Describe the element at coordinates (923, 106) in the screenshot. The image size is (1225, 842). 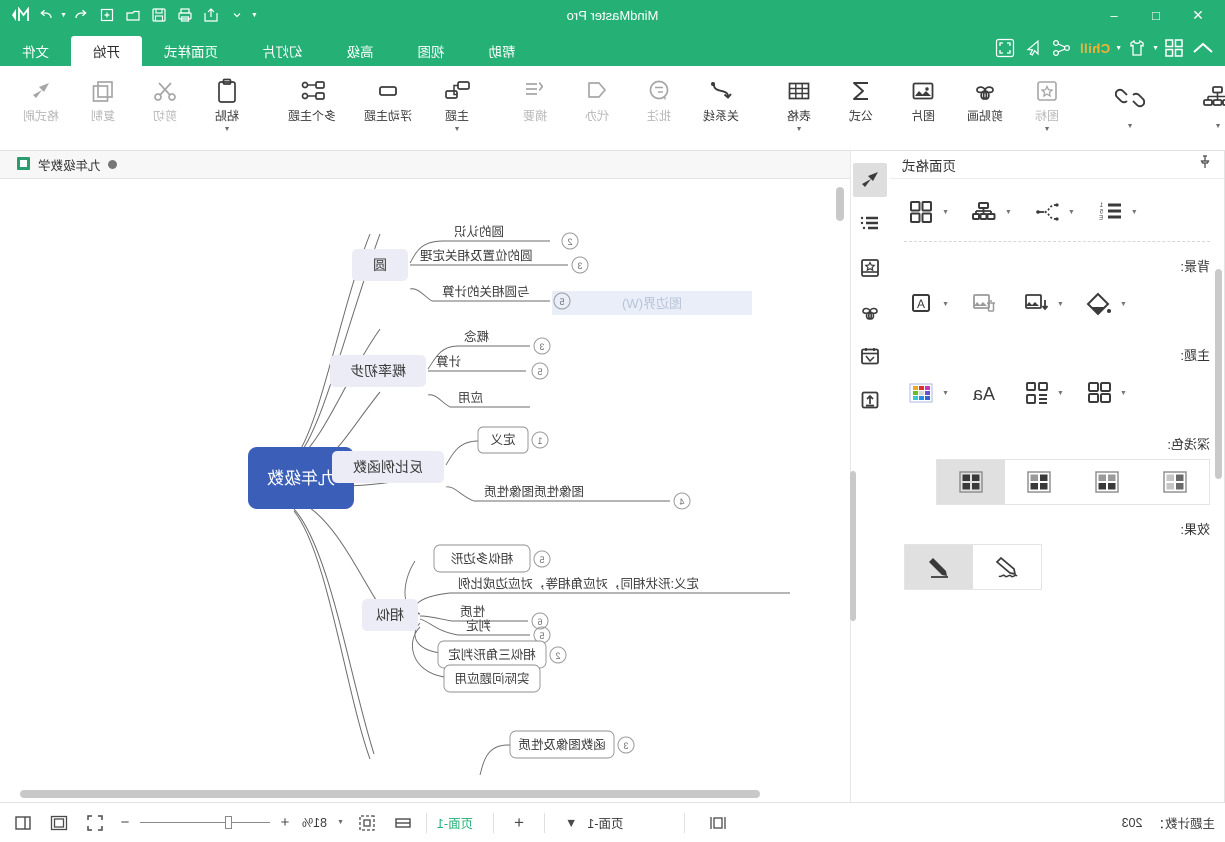
I see `image-button: 图片` at that location.